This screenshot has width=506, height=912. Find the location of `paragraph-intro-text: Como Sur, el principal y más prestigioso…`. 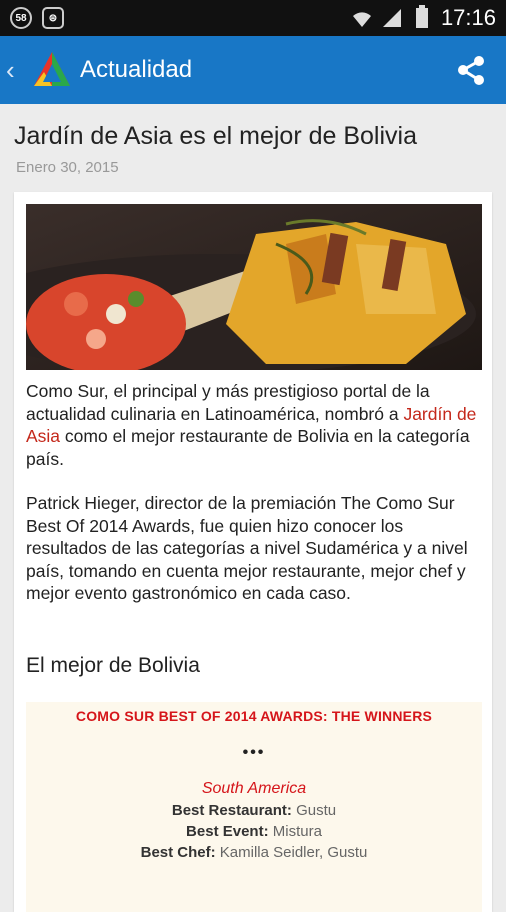

paragraph-intro-text: Como Sur, el principal y más prestigioso… is located at coordinates (228, 402).